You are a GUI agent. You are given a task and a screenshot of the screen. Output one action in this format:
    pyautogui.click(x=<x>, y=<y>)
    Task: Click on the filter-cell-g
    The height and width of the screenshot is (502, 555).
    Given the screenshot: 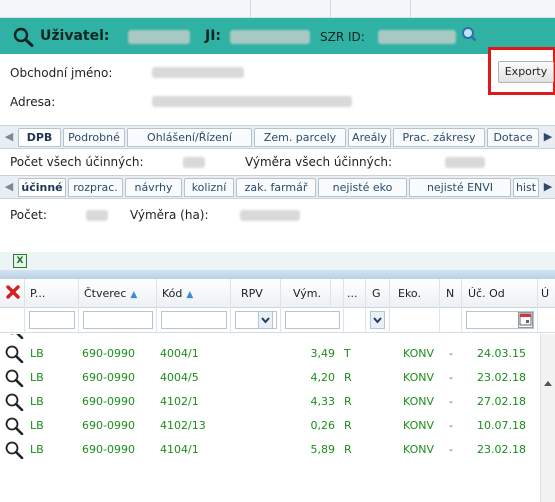 What is the action you would take?
    pyautogui.click(x=377, y=320)
    